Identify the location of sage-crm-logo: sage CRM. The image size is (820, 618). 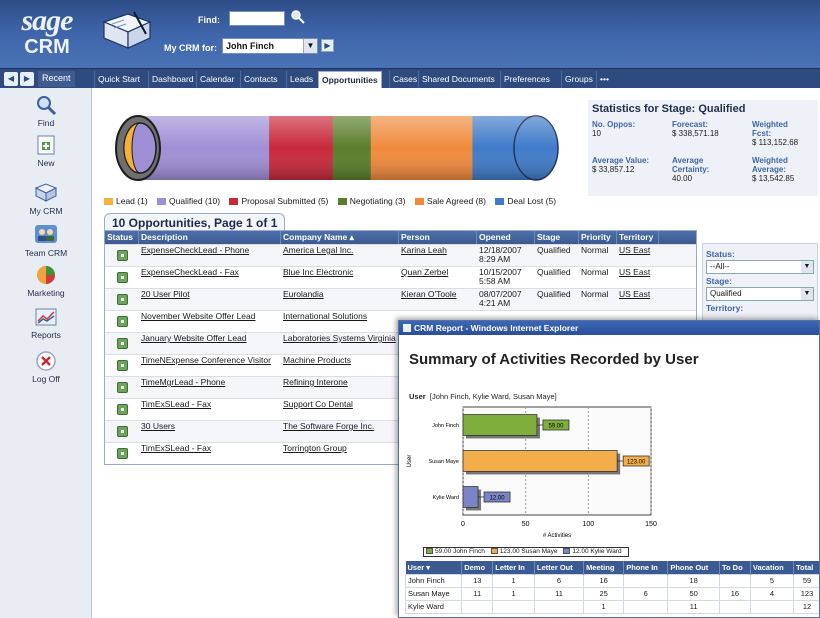
(47, 36).